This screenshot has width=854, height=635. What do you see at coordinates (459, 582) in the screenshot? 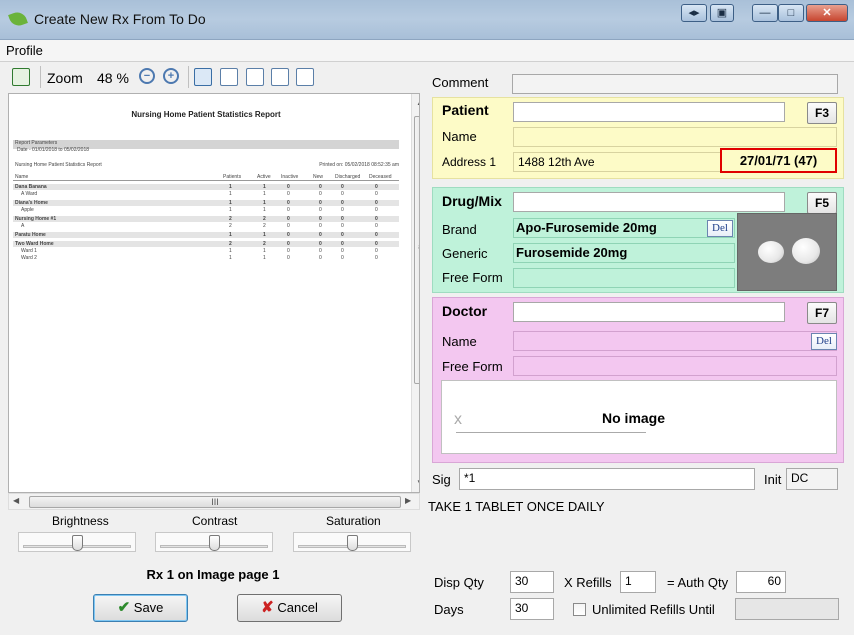
I see `disp-qty-label: Disp Qty` at bounding box center [459, 582].